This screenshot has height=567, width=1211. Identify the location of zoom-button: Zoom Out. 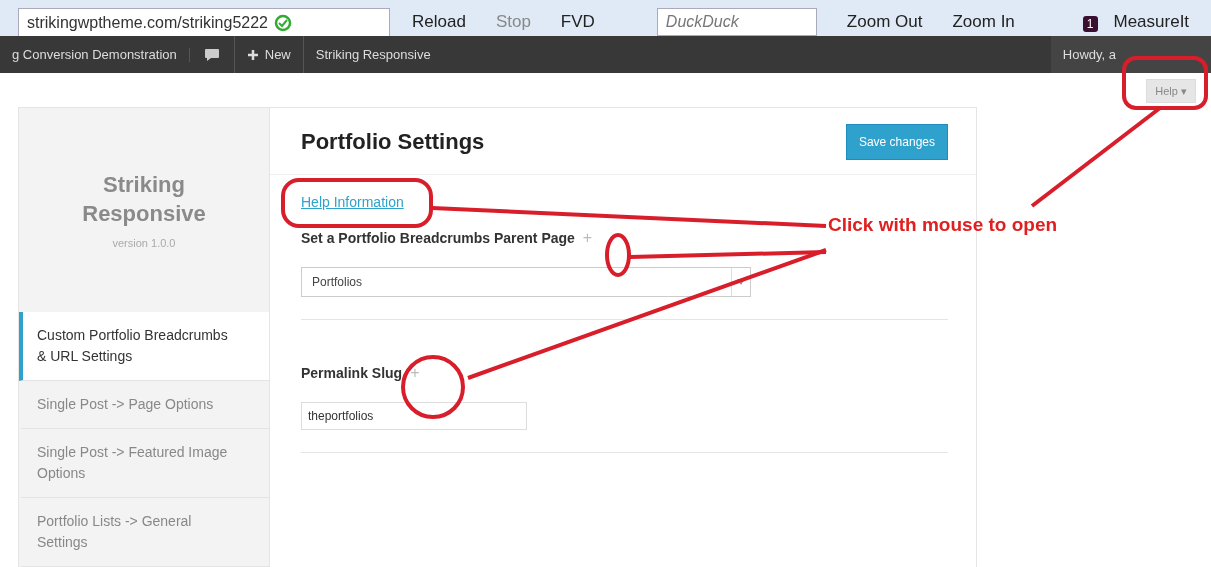
(884, 22).